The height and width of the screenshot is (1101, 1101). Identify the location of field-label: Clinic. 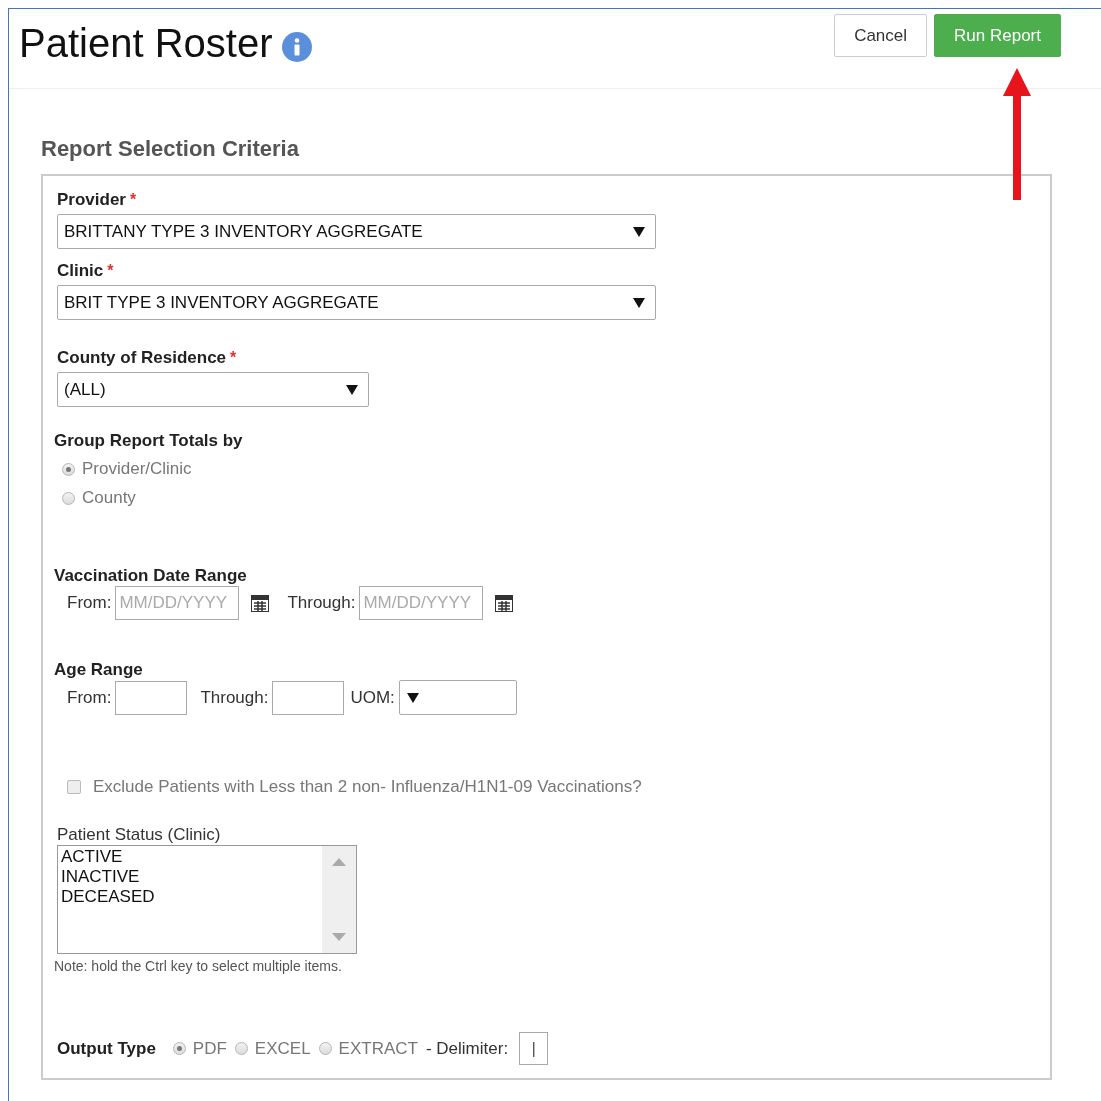
(80, 271).